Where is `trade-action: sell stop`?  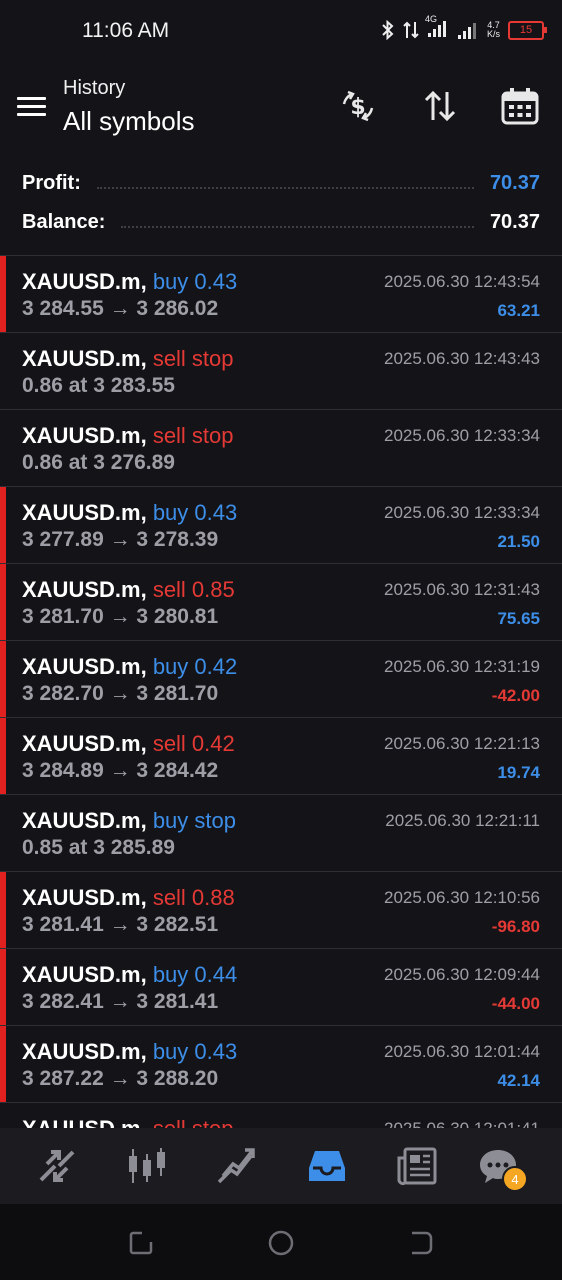 trade-action: sell stop is located at coordinates (193, 358).